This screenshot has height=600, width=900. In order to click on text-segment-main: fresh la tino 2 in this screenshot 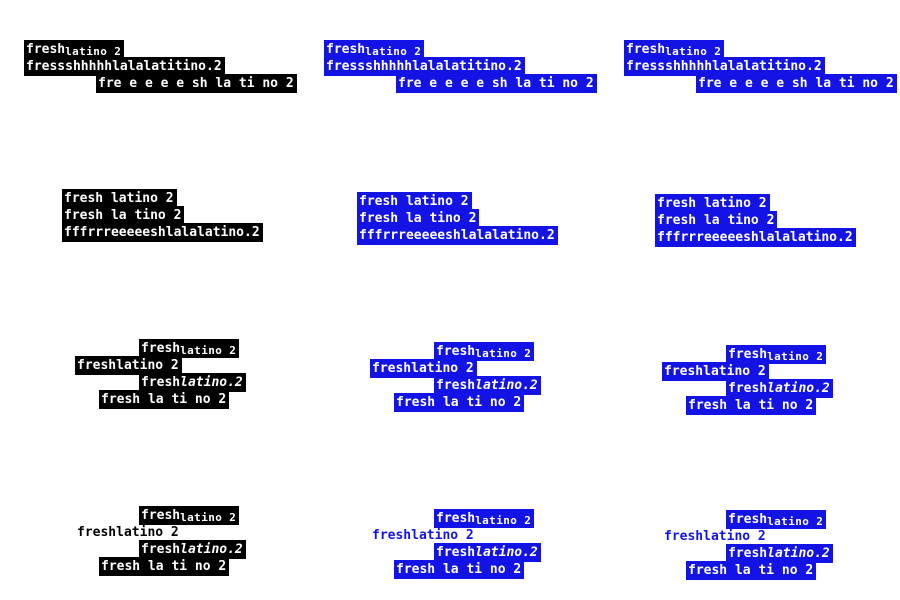, I will do `click(418, 218)`.